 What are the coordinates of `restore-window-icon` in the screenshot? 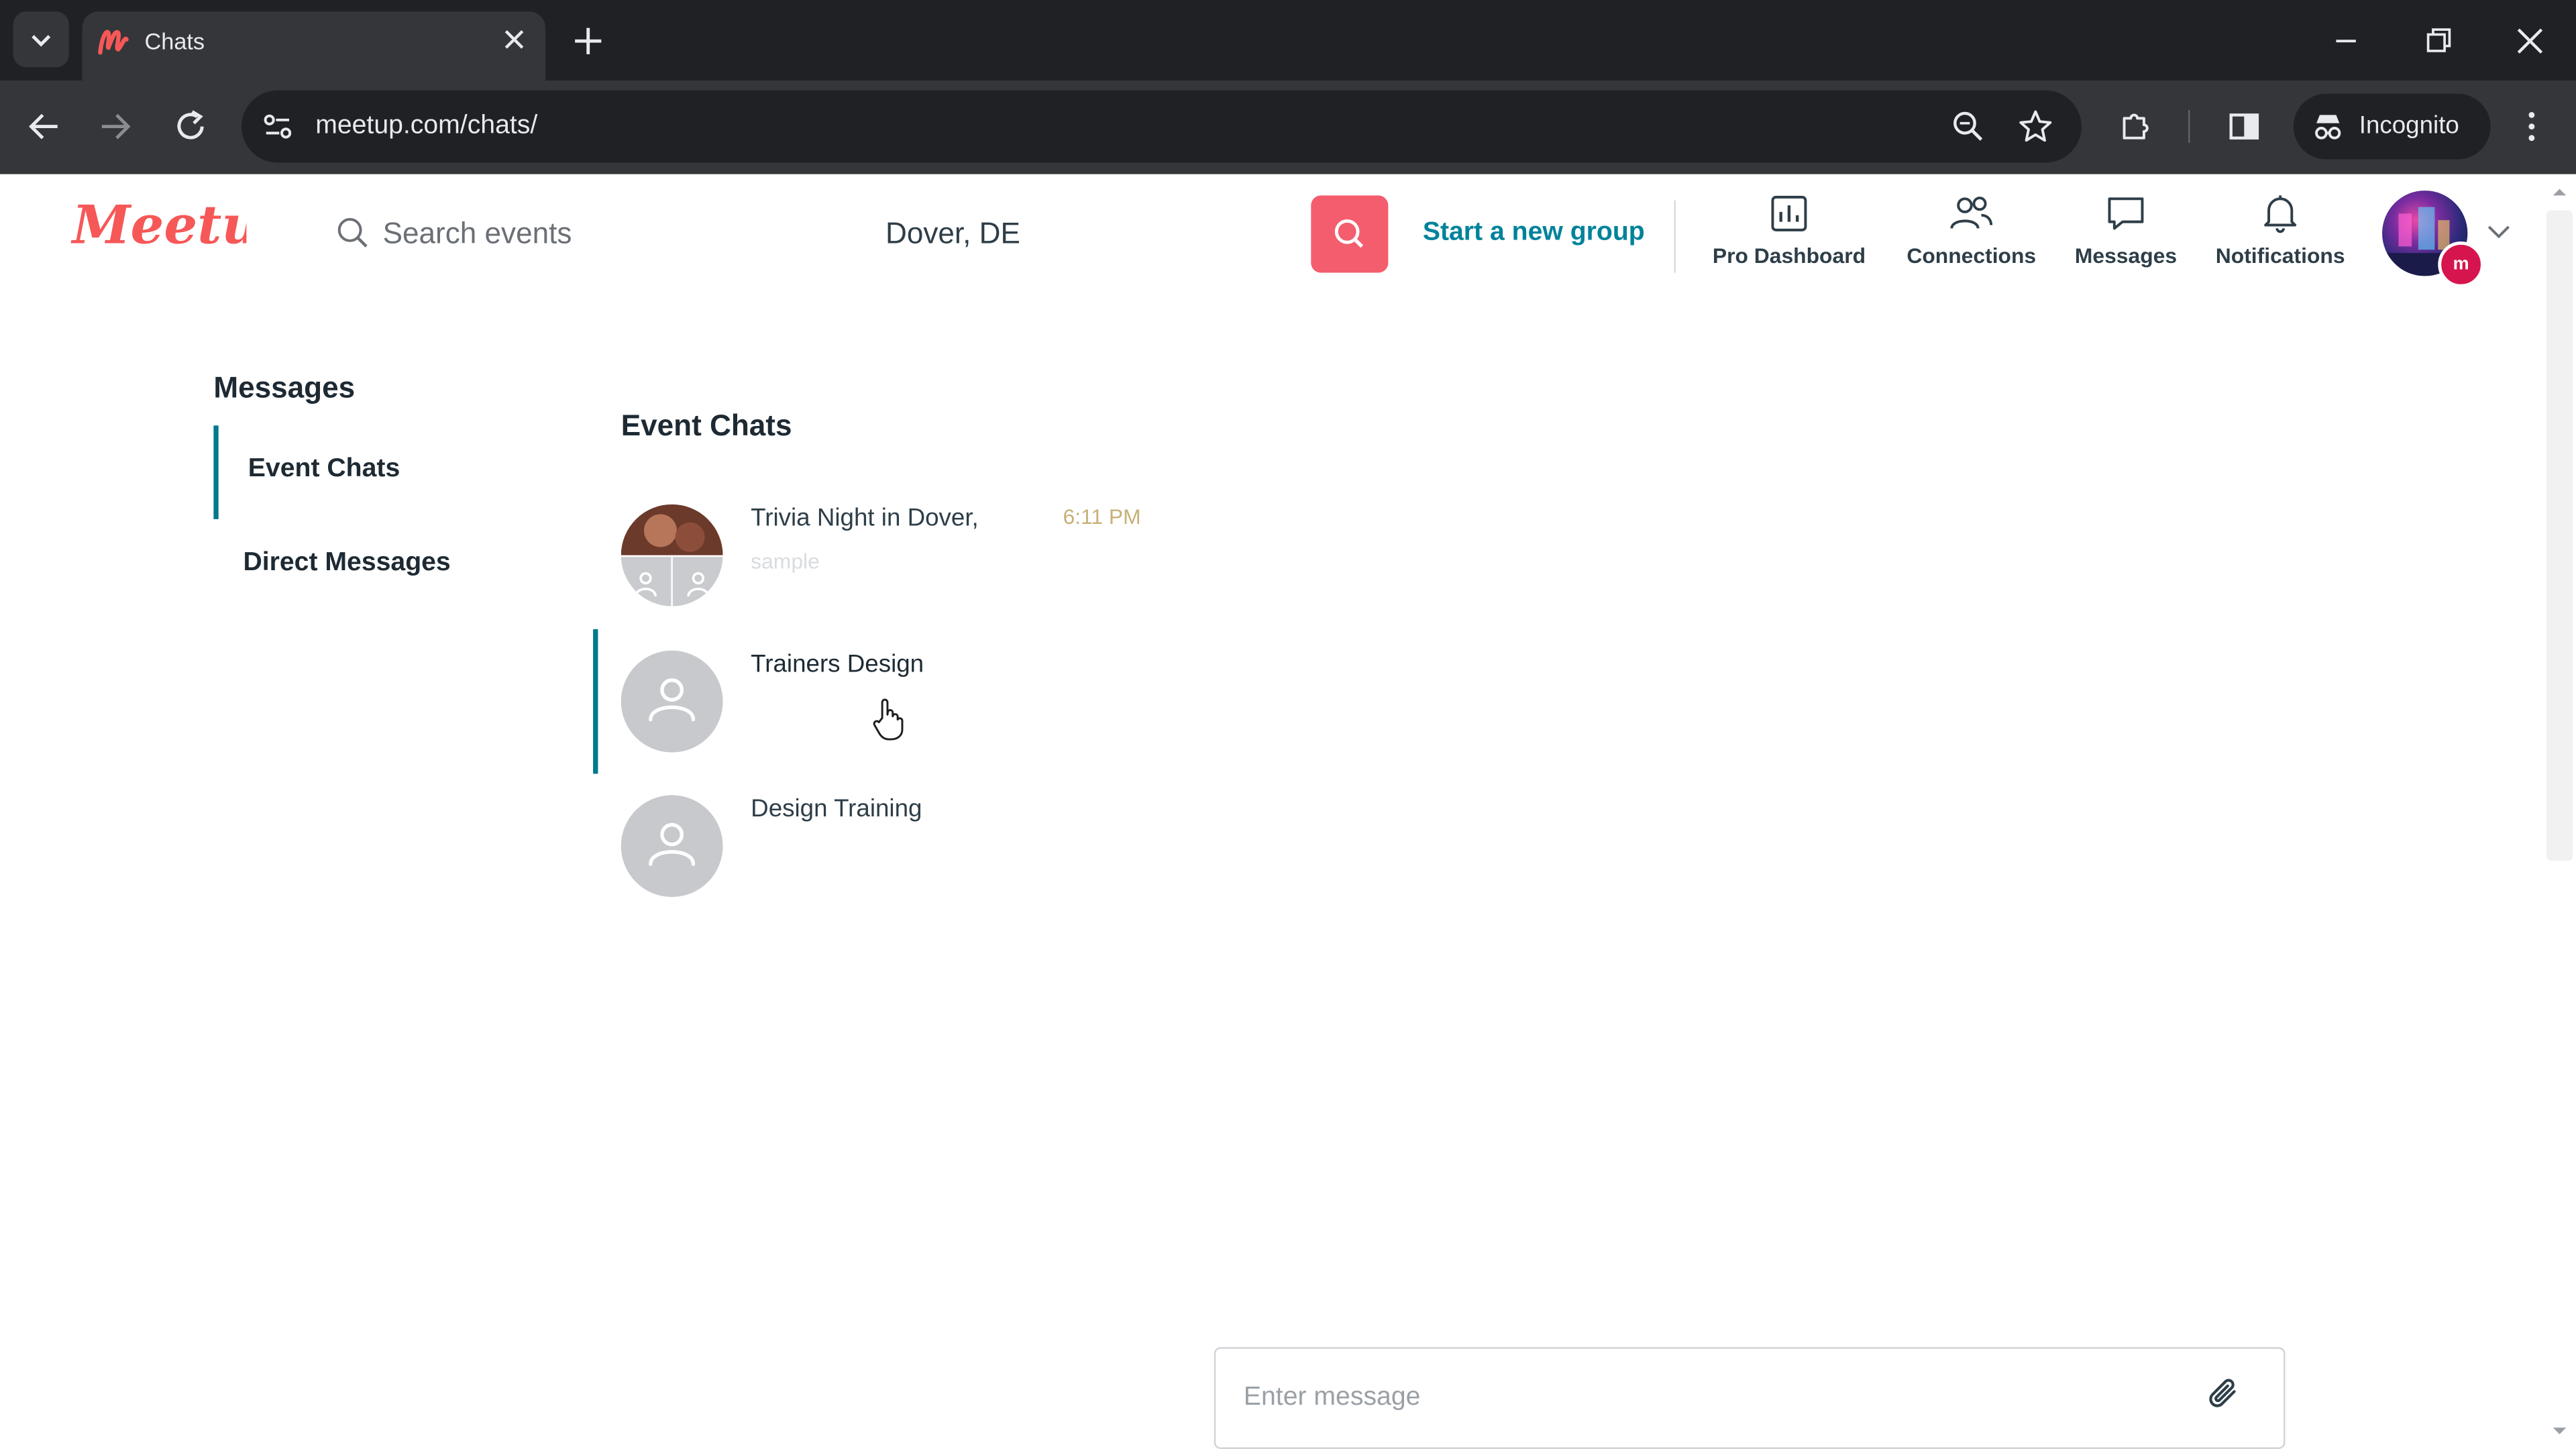 It's located at (2438, 41).